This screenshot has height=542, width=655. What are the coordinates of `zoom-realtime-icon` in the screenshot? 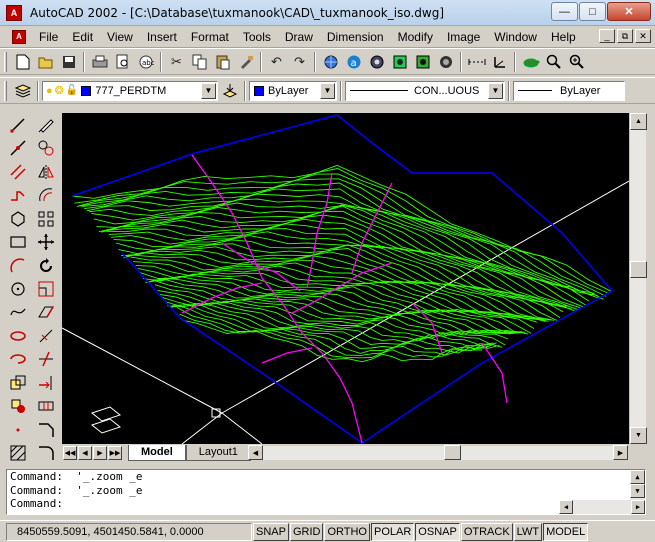 It's located at (399, 62).